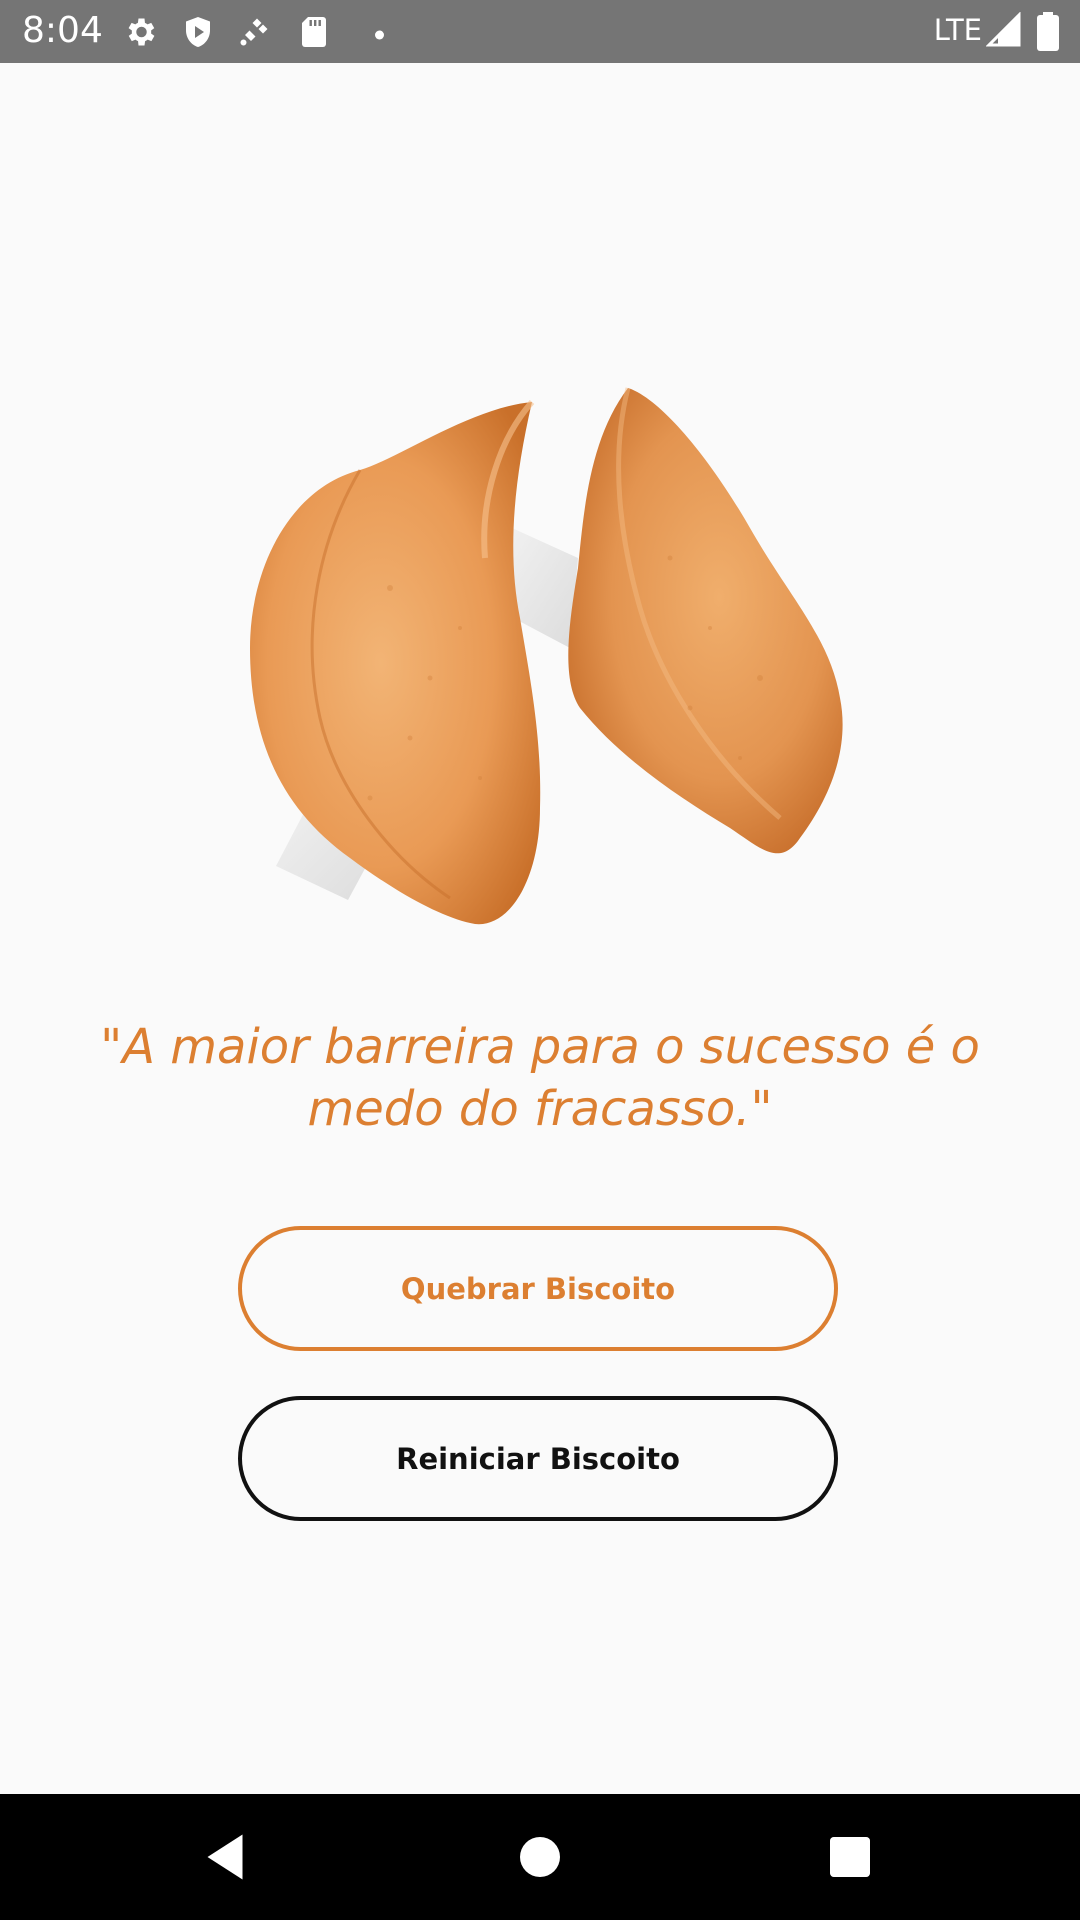 The height and width of the screenshot is (1920, 1080). Describe the element at coordinates (62, 30) in the screenshot. I see `status-time: 8:04` at that location.